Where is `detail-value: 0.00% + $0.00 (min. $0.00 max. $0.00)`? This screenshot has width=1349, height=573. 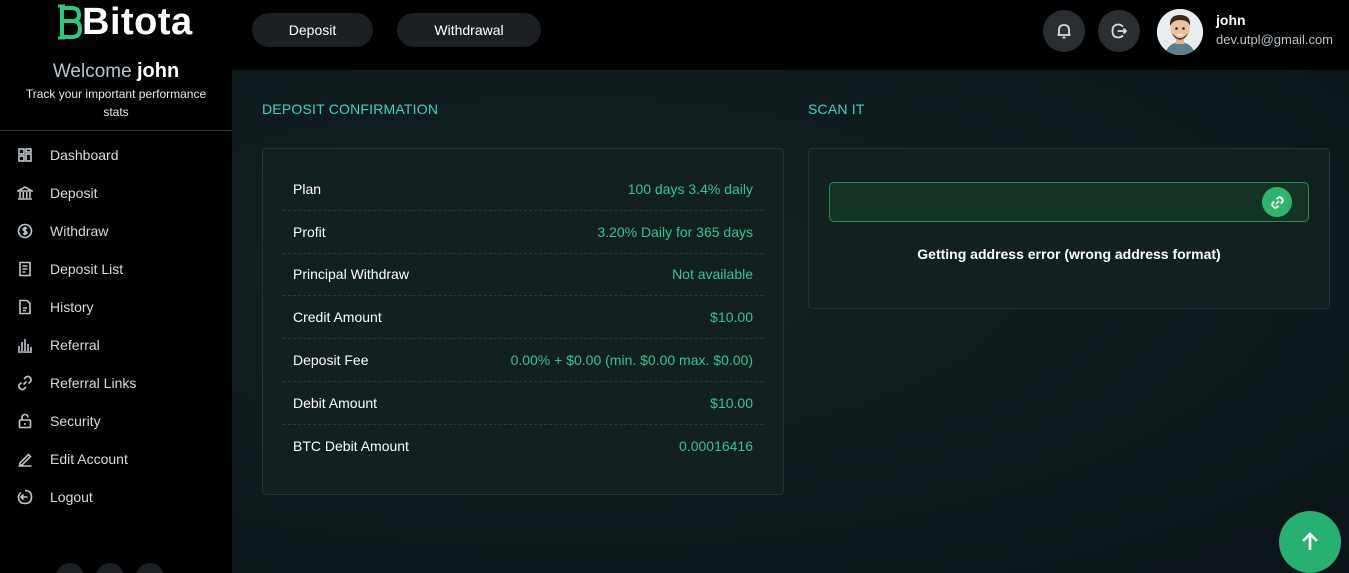 detail-value: 0.00% + $0.00 (min. $0.00 max. $0.00) is located at coordinates (631, 360).